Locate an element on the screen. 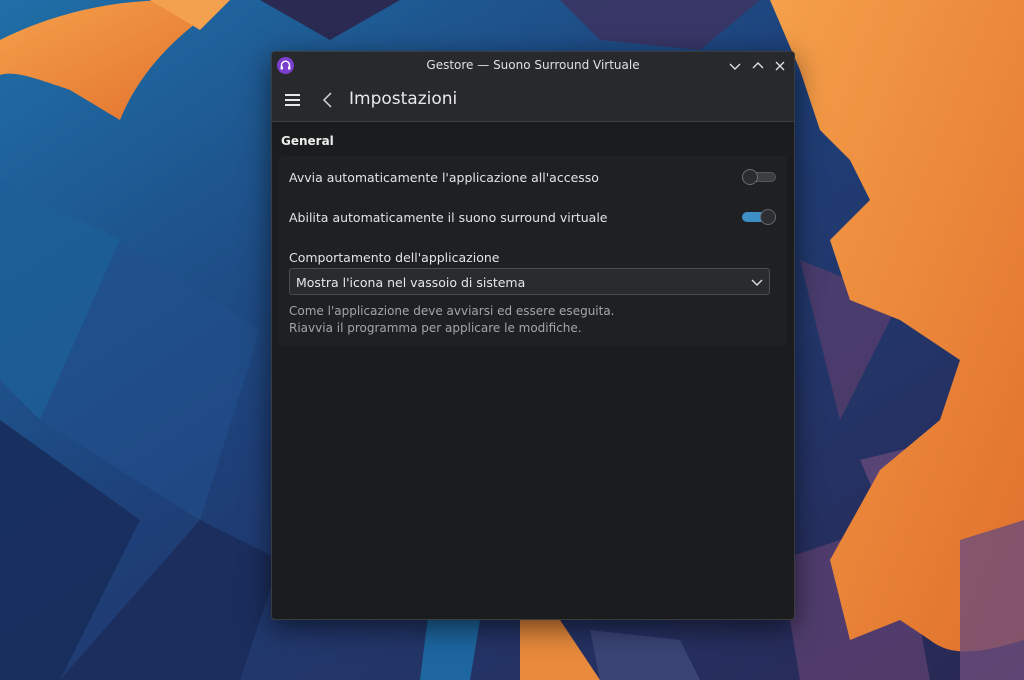  hamburger-menu-icon is located at coordinates (293, 100).